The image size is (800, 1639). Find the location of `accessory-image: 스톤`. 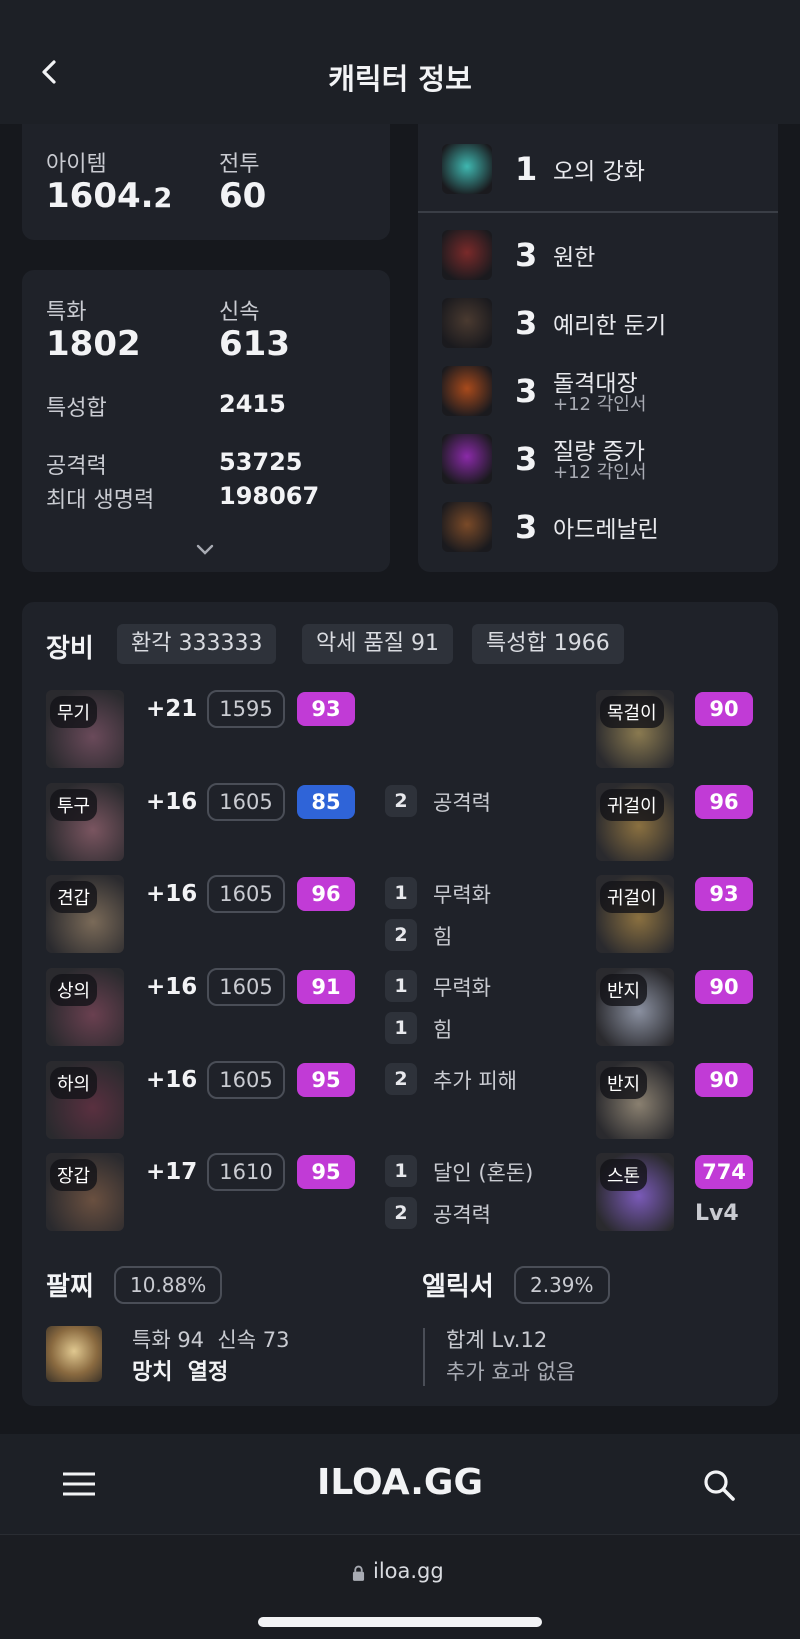

accessory-image: 스톤 is located at coordinates (635, 1192).